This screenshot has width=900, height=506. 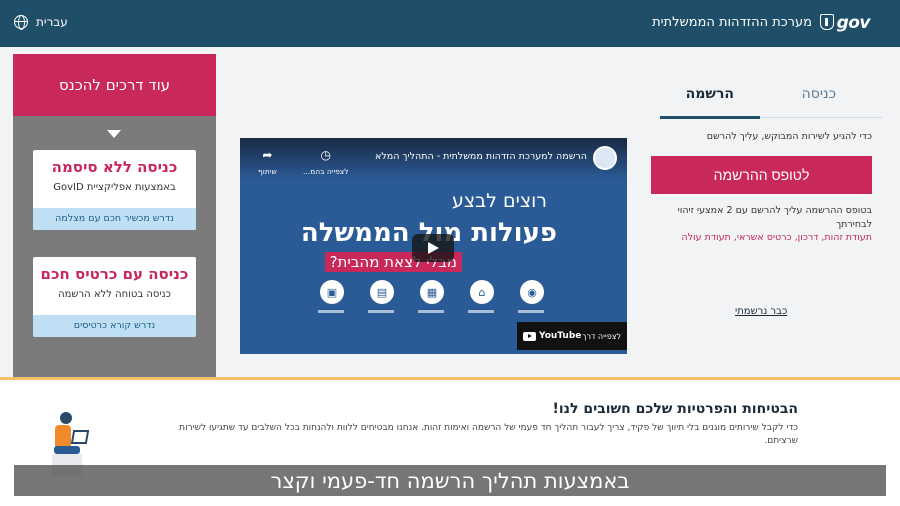 I want to click on youtube-logo: YouTube, so click(x=552, y=336).